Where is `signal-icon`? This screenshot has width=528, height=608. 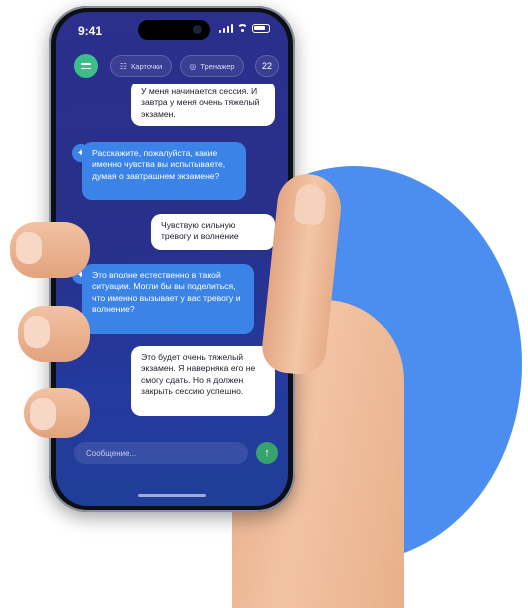 signal-icon is located at coordinates (225, 28).